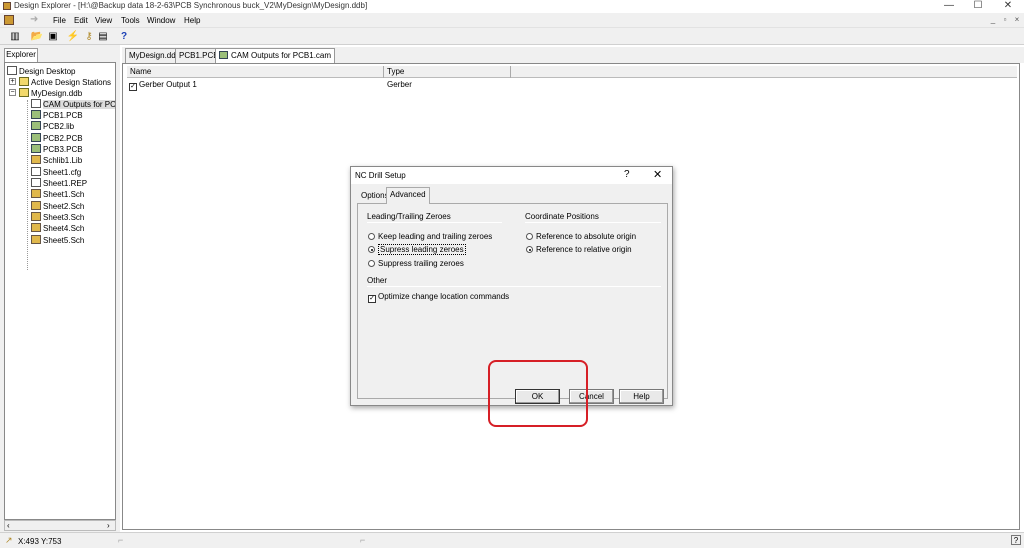 The width and height of the screenshot is (1024, 548). What do you see at coordinates (63, 138) in the screenshot?
I see `tree-item-label: PCB2.PCB` at bounding box center [63, 138].